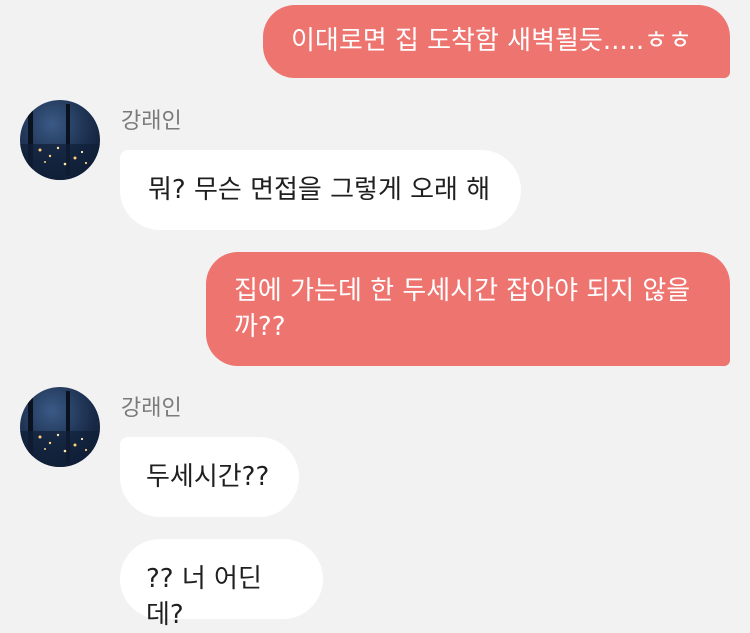  I want to click on incoming-message-bubble: 뭐? 무슨 면접을 그렇게 오래 해, so click(320, 190).